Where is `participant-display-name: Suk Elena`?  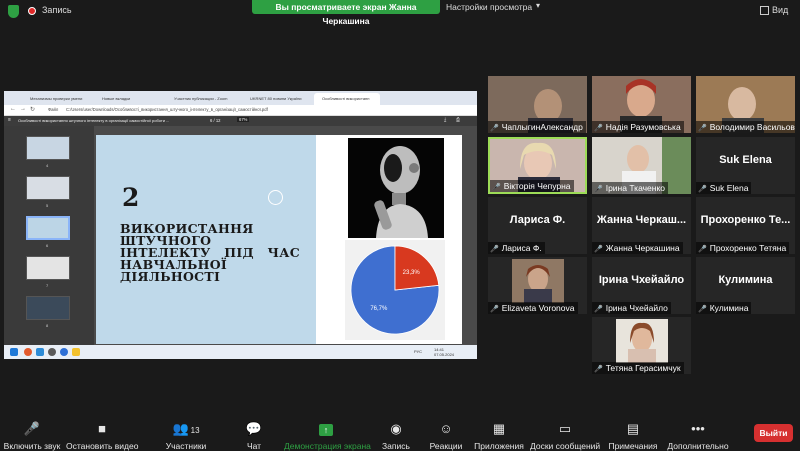 participant-display-name: Suk Elena is located at coordinates (745, 160).